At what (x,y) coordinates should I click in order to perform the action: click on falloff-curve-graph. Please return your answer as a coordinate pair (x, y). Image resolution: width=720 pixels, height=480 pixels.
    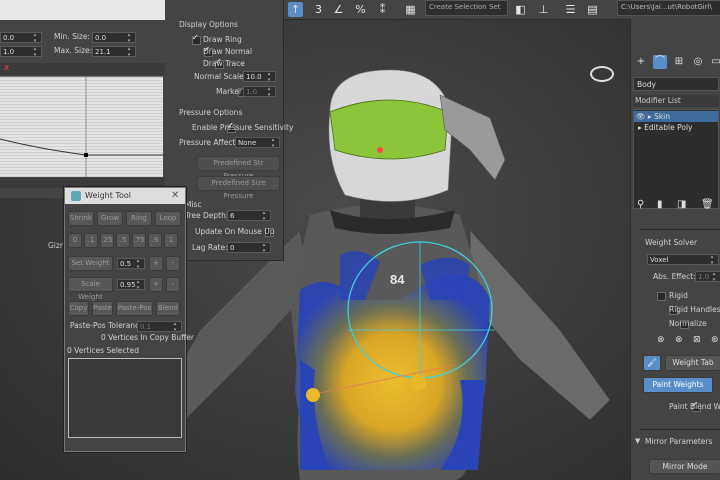
    Looking at the image, I should click on (81, 126).